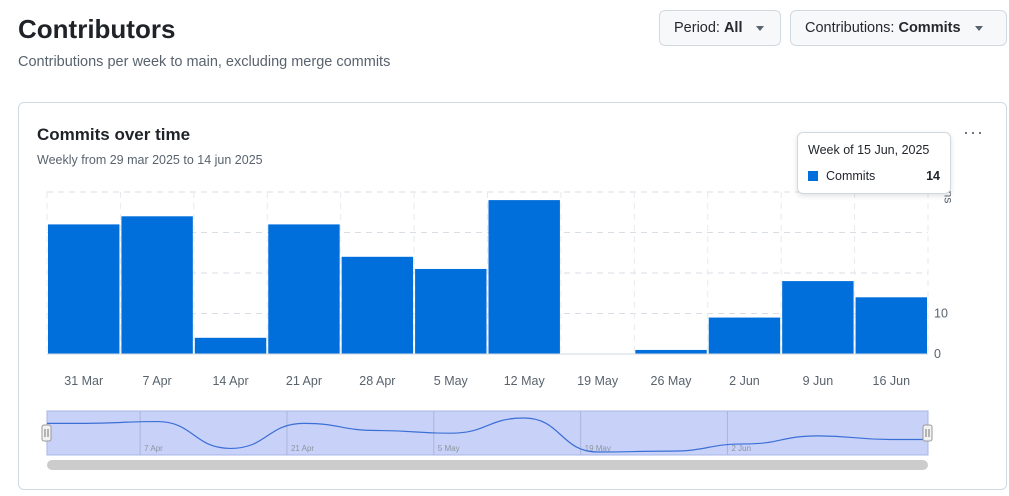  Describe the element at coordinates (818, 381) in the screenshot. I see `x-tick-label: 9 Jun` at that location.